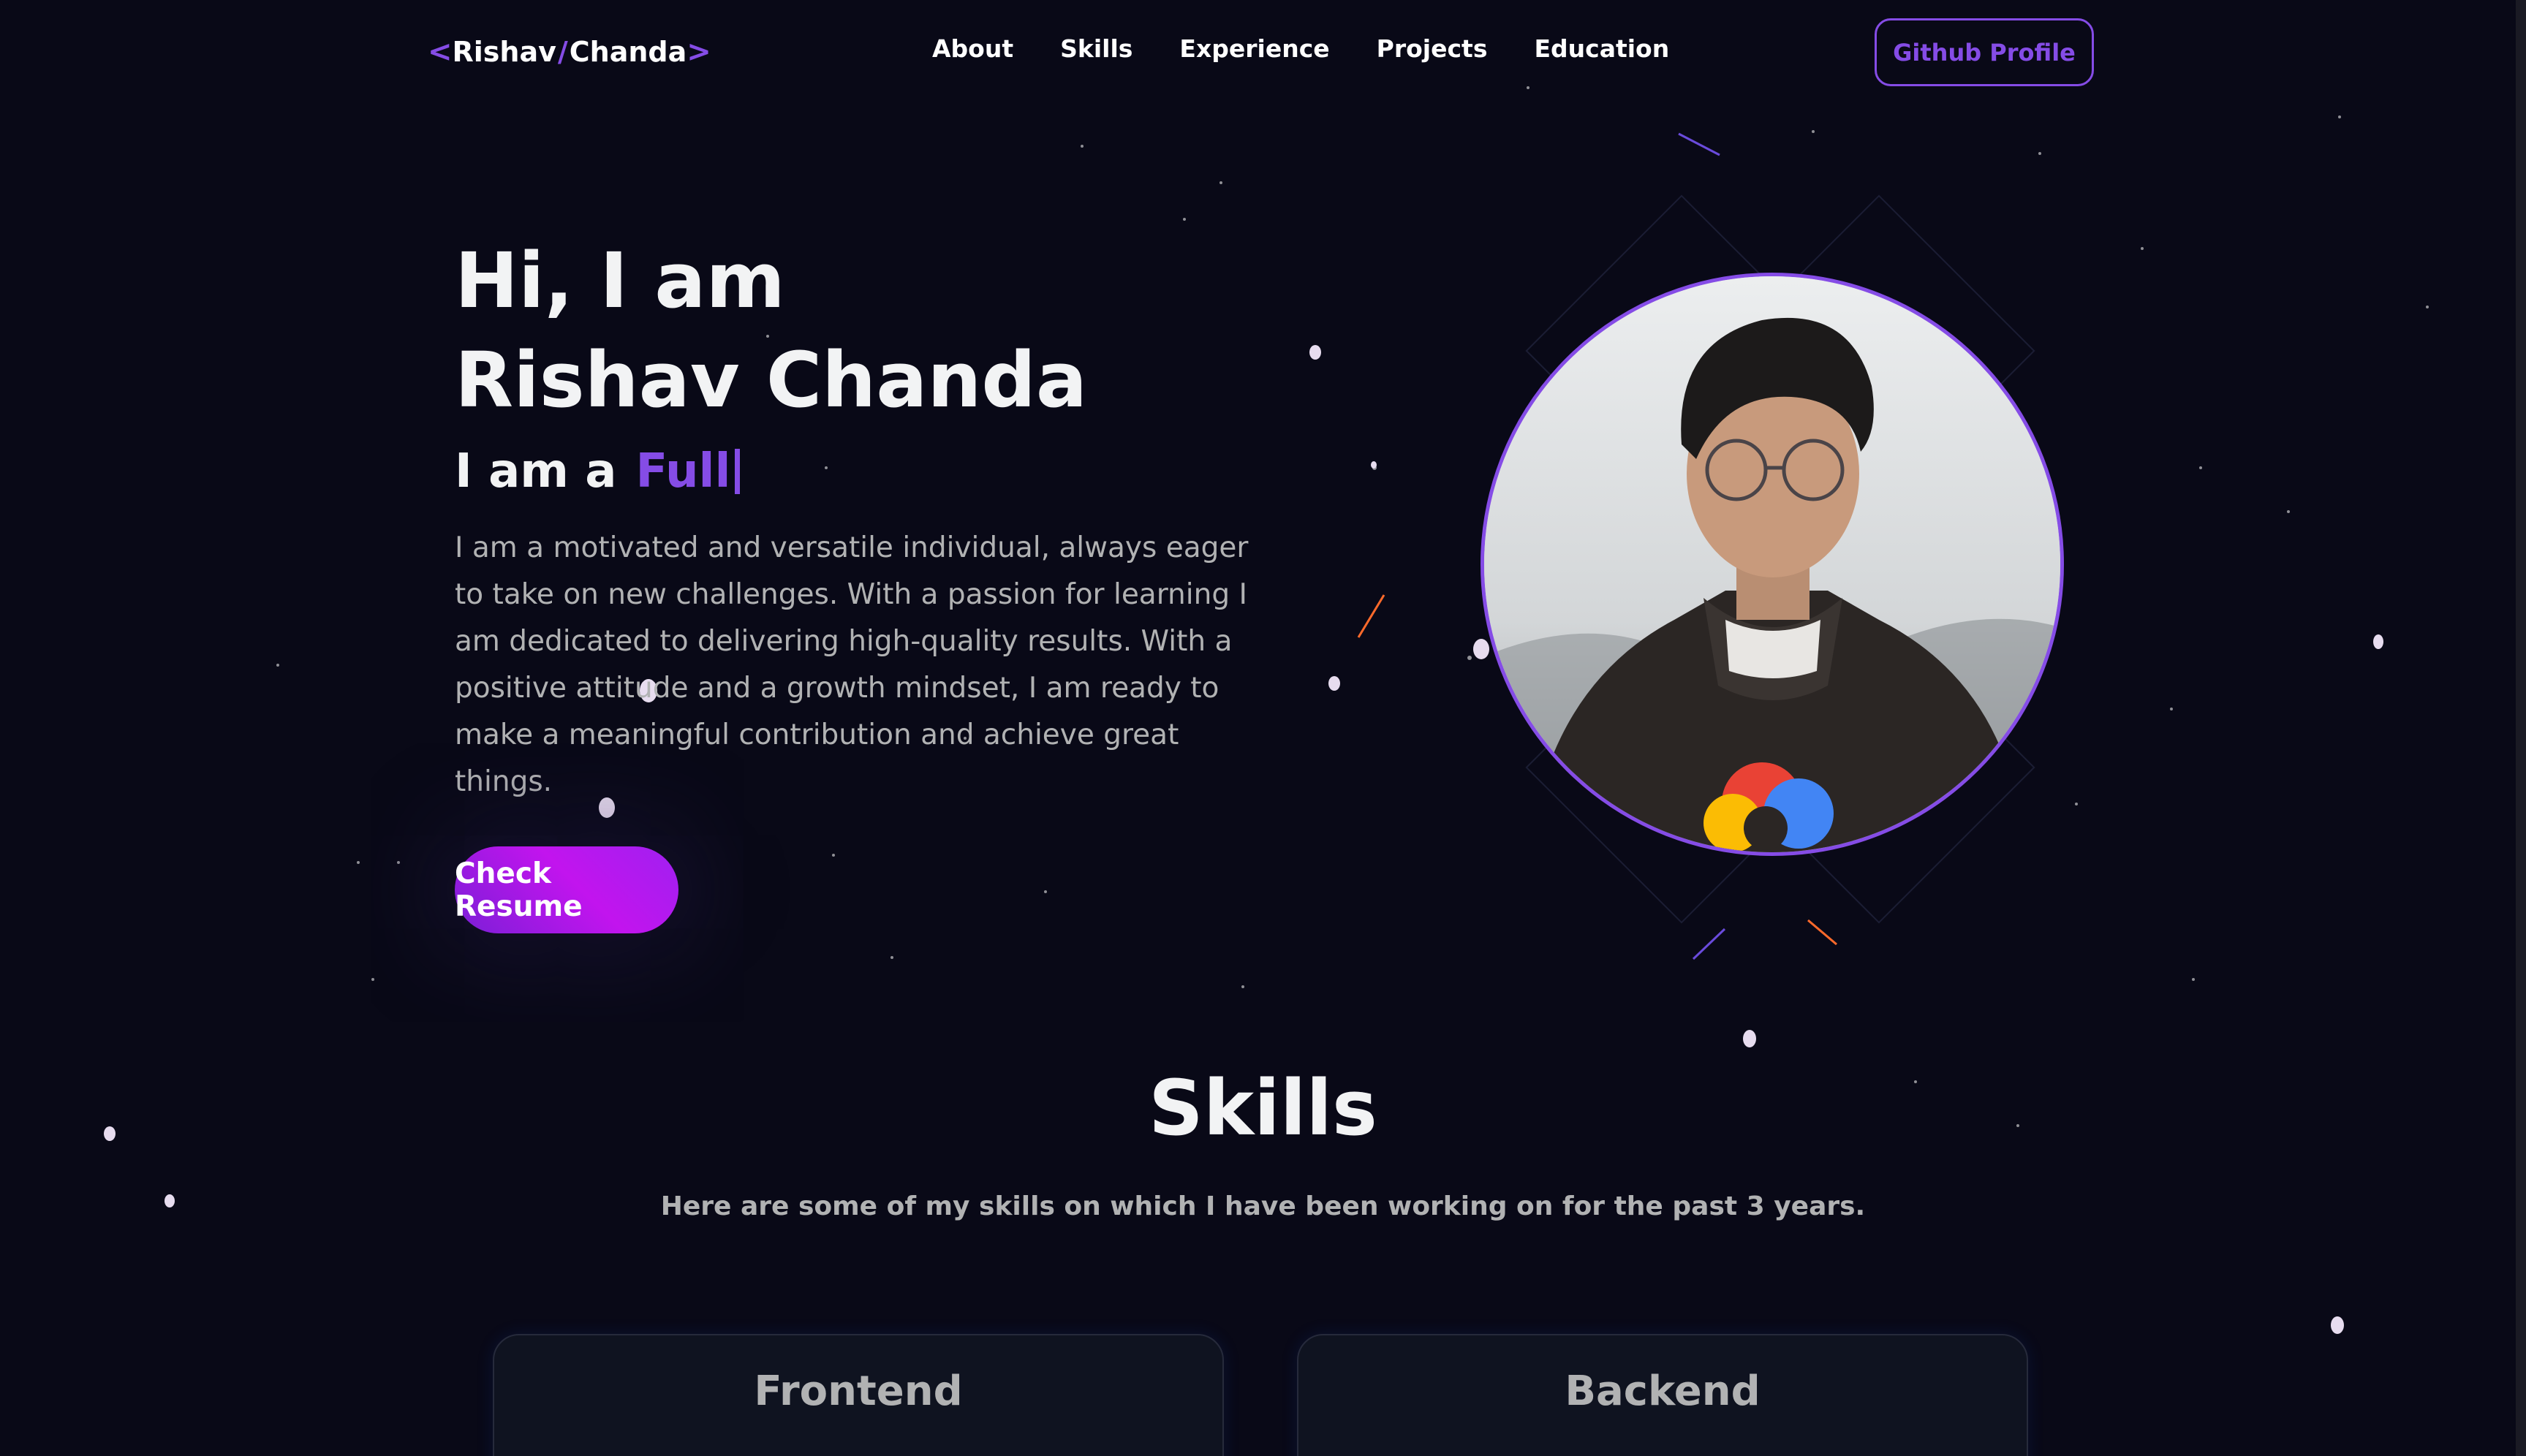 This screenshot has width=2526, height=1456. Describe the element at coordinates (566, 889) in the screenshot. I see `check-resume-button: Check Resume` at that location.